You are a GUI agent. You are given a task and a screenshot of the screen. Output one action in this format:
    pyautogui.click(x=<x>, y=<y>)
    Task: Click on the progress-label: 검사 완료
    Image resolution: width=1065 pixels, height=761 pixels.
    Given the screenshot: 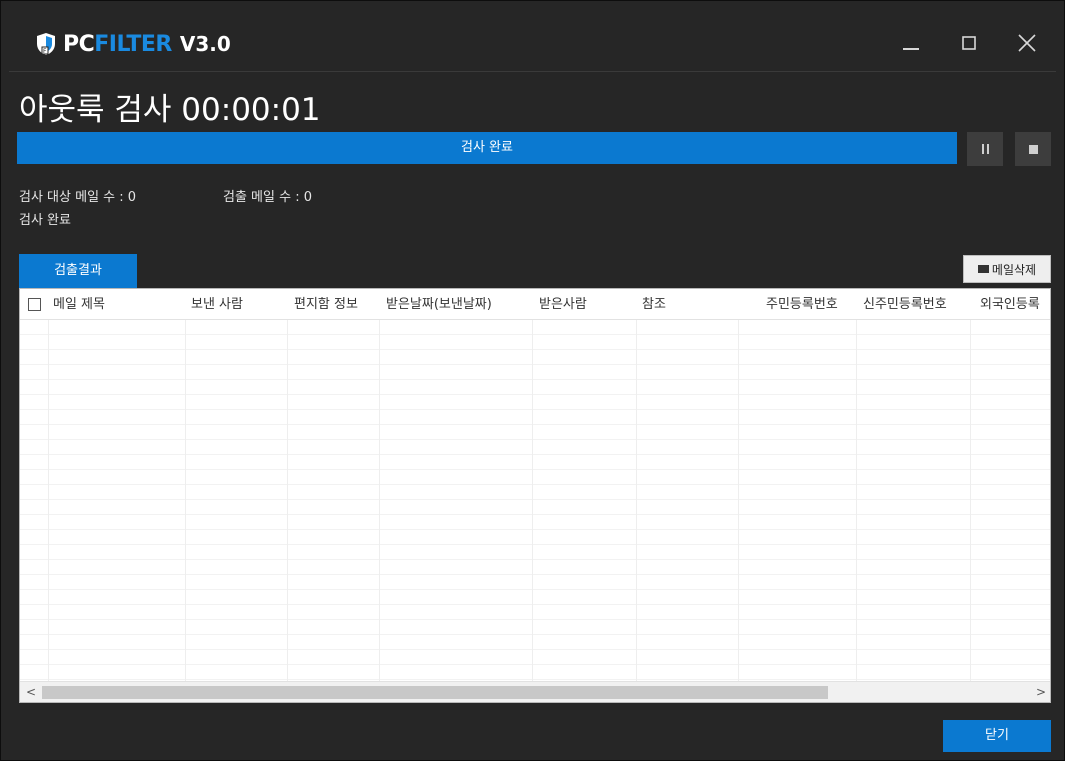 What is the action you would take?
    pyautogui.click(x=487, y=147)
    